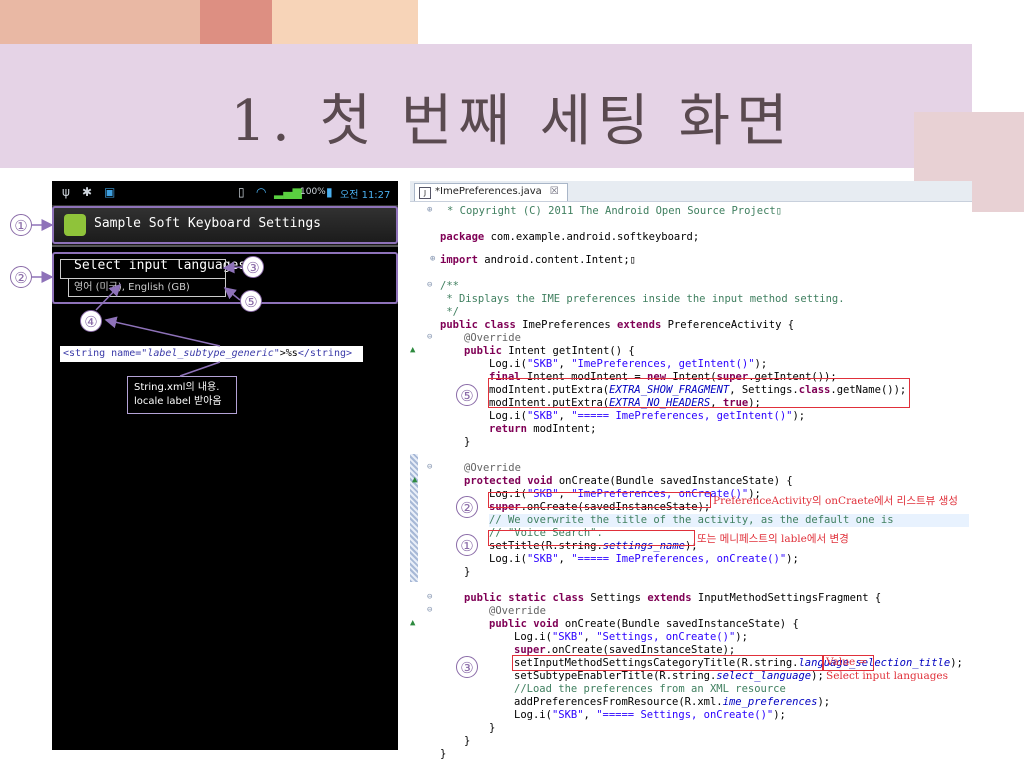  What do you see at coordinates (110, 192) in the screenshot?
I see `notification-icon: ▣` at bounding box center [110, 192].